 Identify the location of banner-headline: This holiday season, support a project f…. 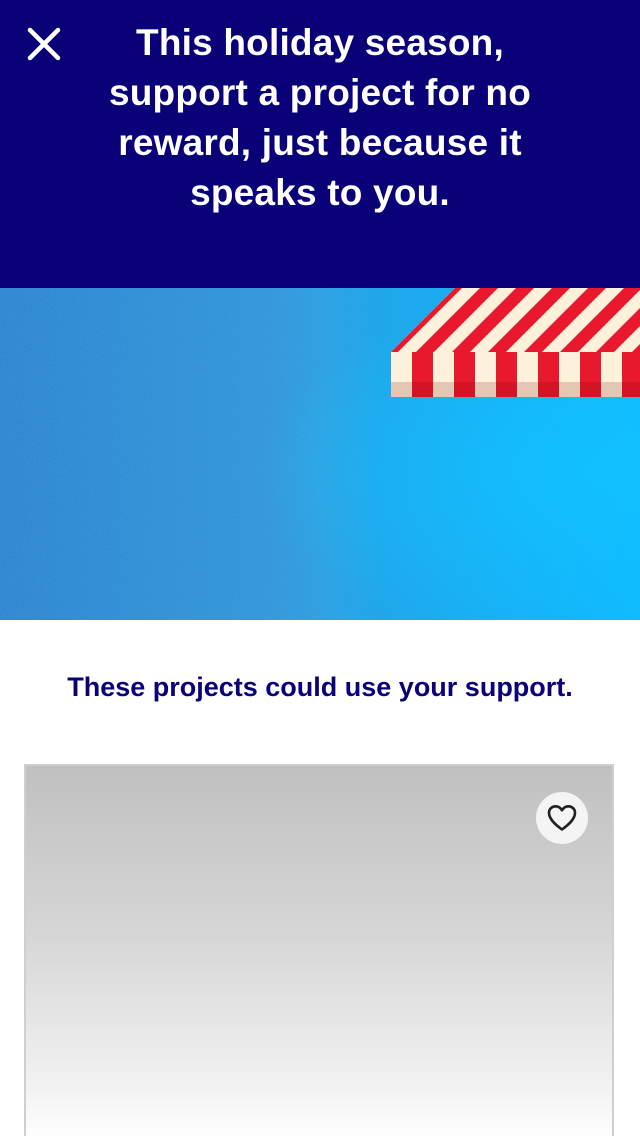
(320, 117).